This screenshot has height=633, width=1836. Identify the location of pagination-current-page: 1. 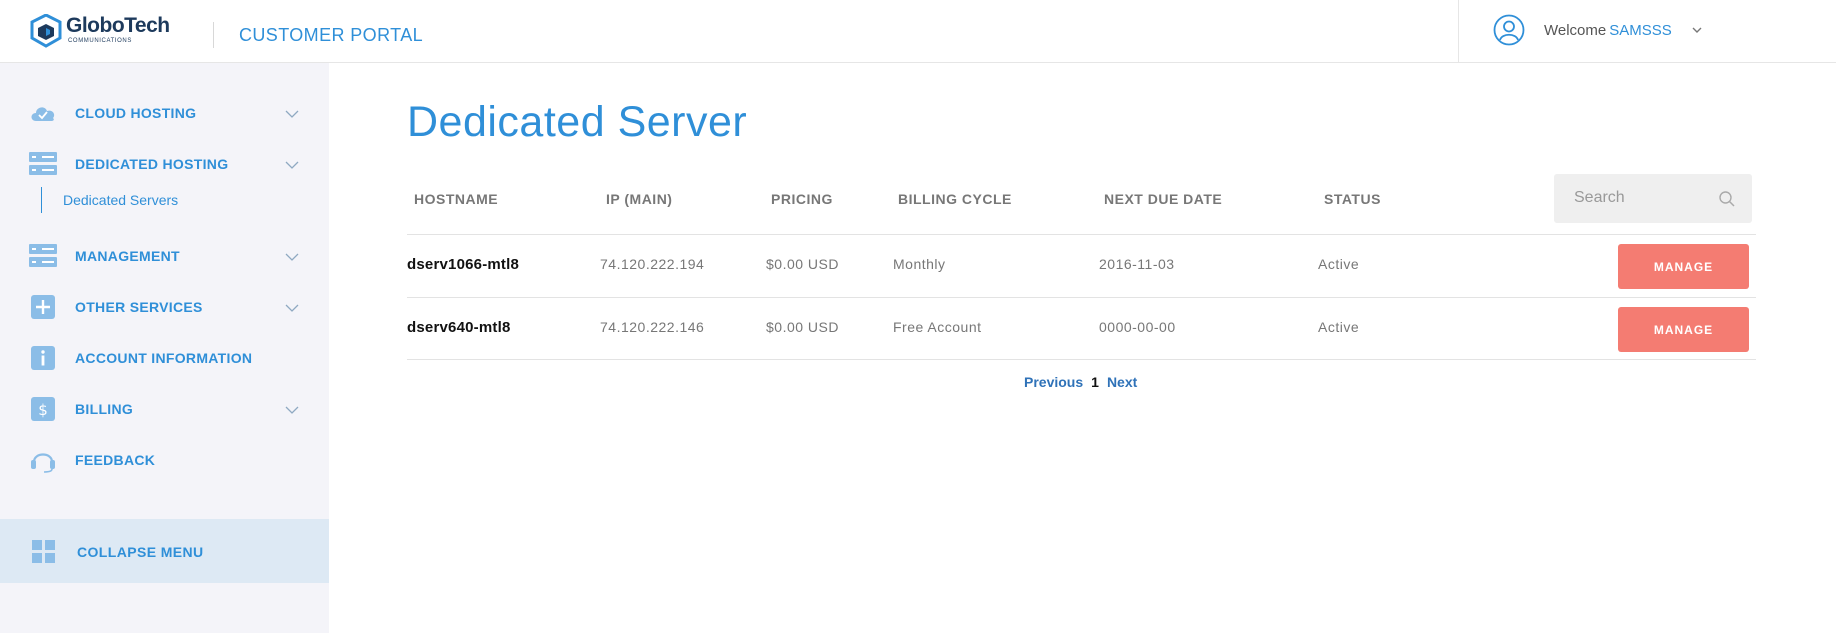
(1095, 382).